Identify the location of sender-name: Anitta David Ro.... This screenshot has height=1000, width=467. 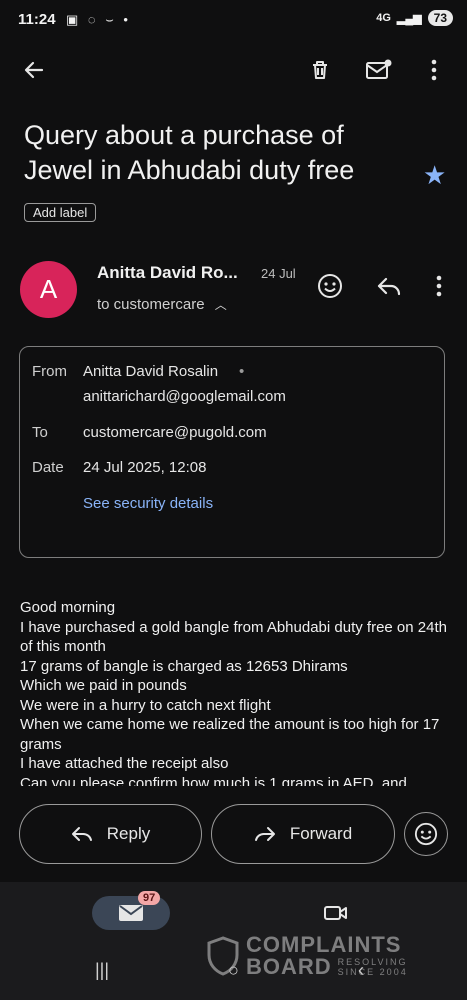
(167, 273).